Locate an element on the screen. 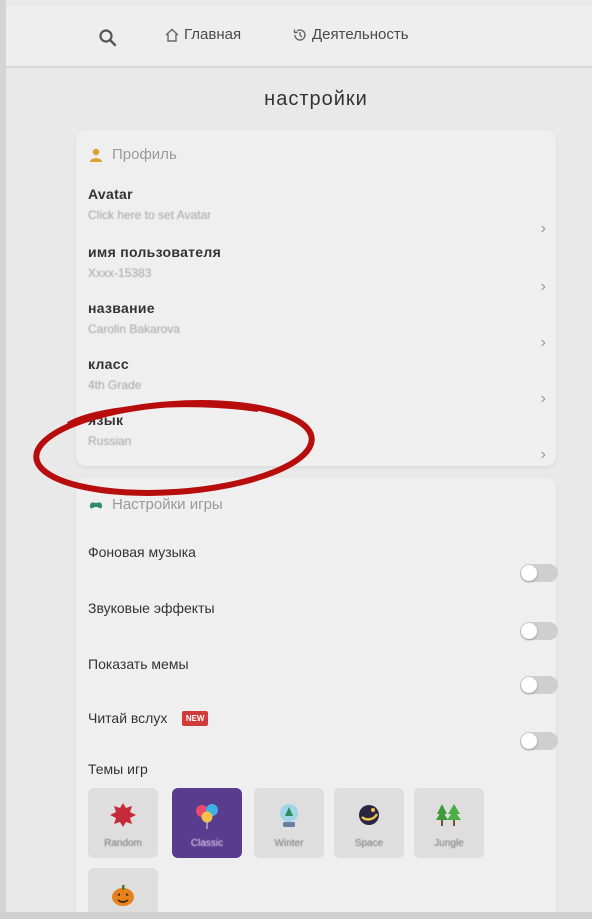 Image resolution: width=592 pixels, height=919 pixels. row-label: название is located at coordinates (121, 308).